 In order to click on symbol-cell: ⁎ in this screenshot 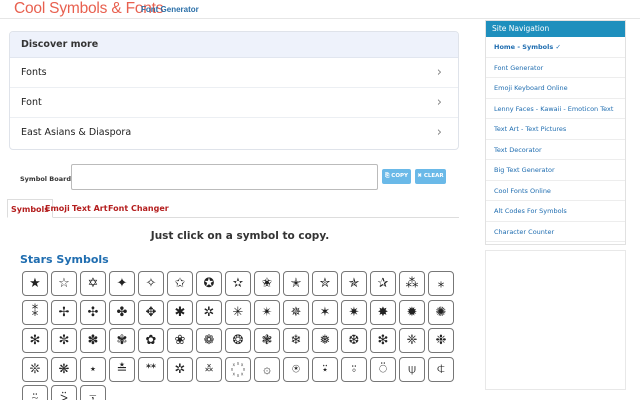, I will do `click(441, 283)`.